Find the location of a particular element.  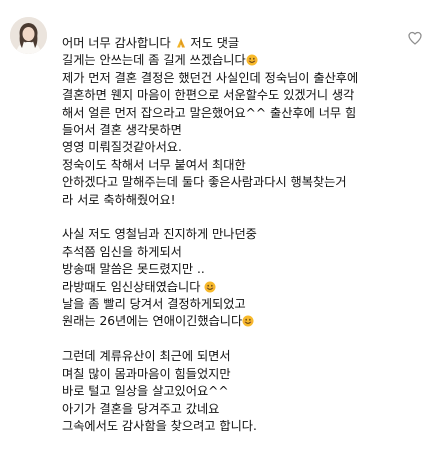

comment-text-segment: 어머 너무 감사합니다 is located at coordinates (118, 43).